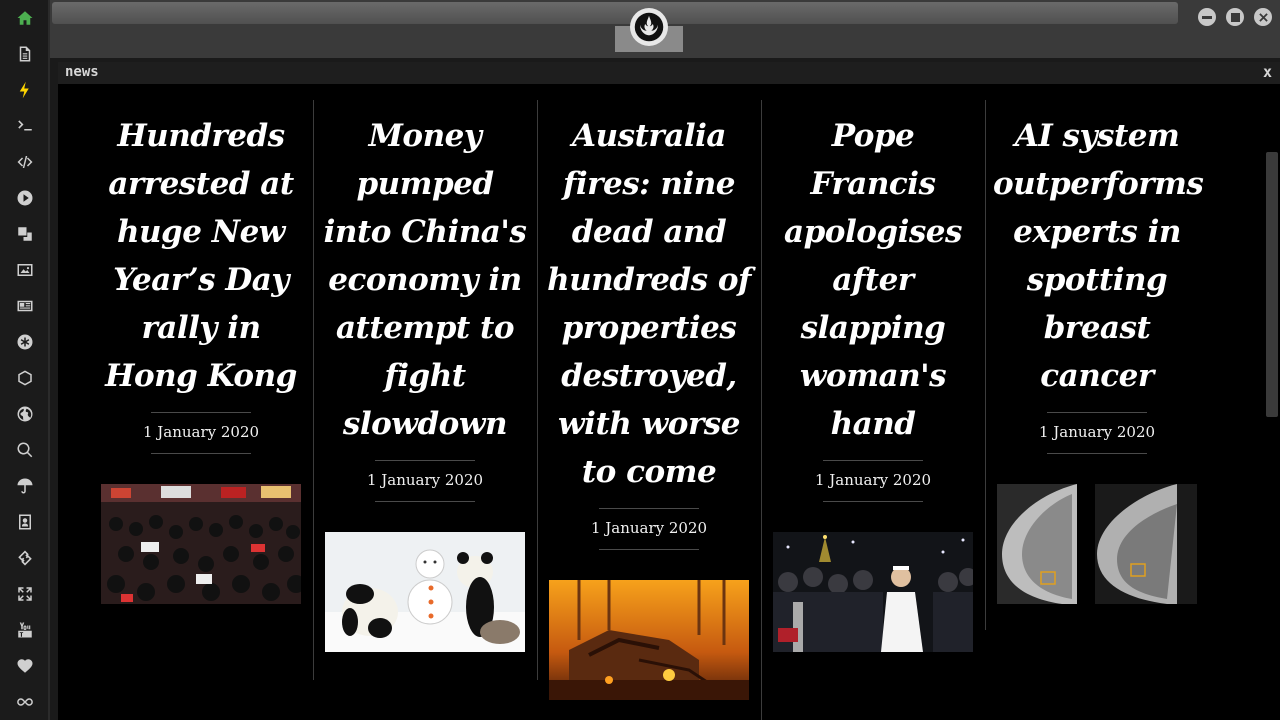 The image size is (1280, 720). I want to click on address-bar, so click(615, 13).